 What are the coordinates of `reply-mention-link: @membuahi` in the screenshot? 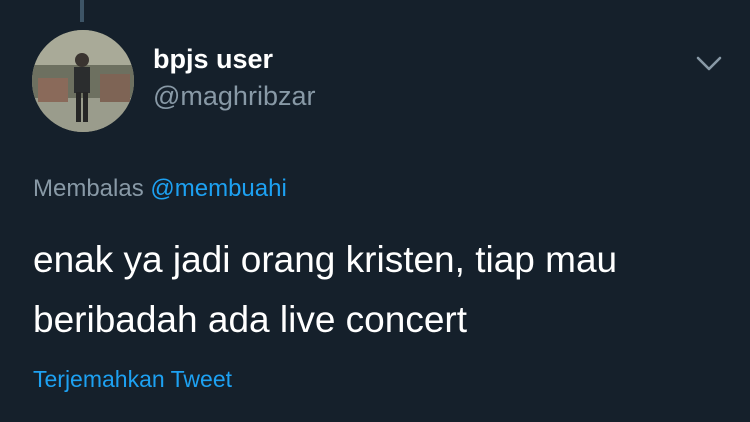 It's located at (218, 188).